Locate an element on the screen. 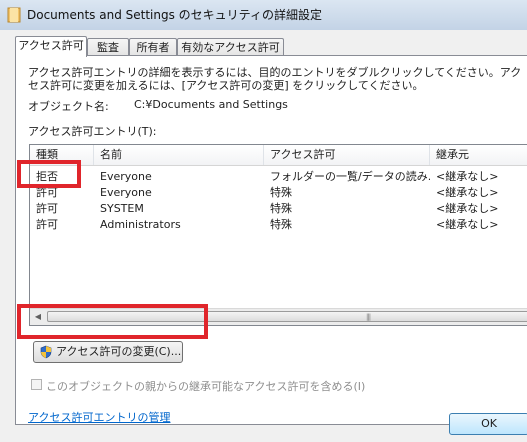 The image size is (527, 442). window-title: Documents and Settings のセキュリティの詳細設定 is located at coordinates (174, 15).